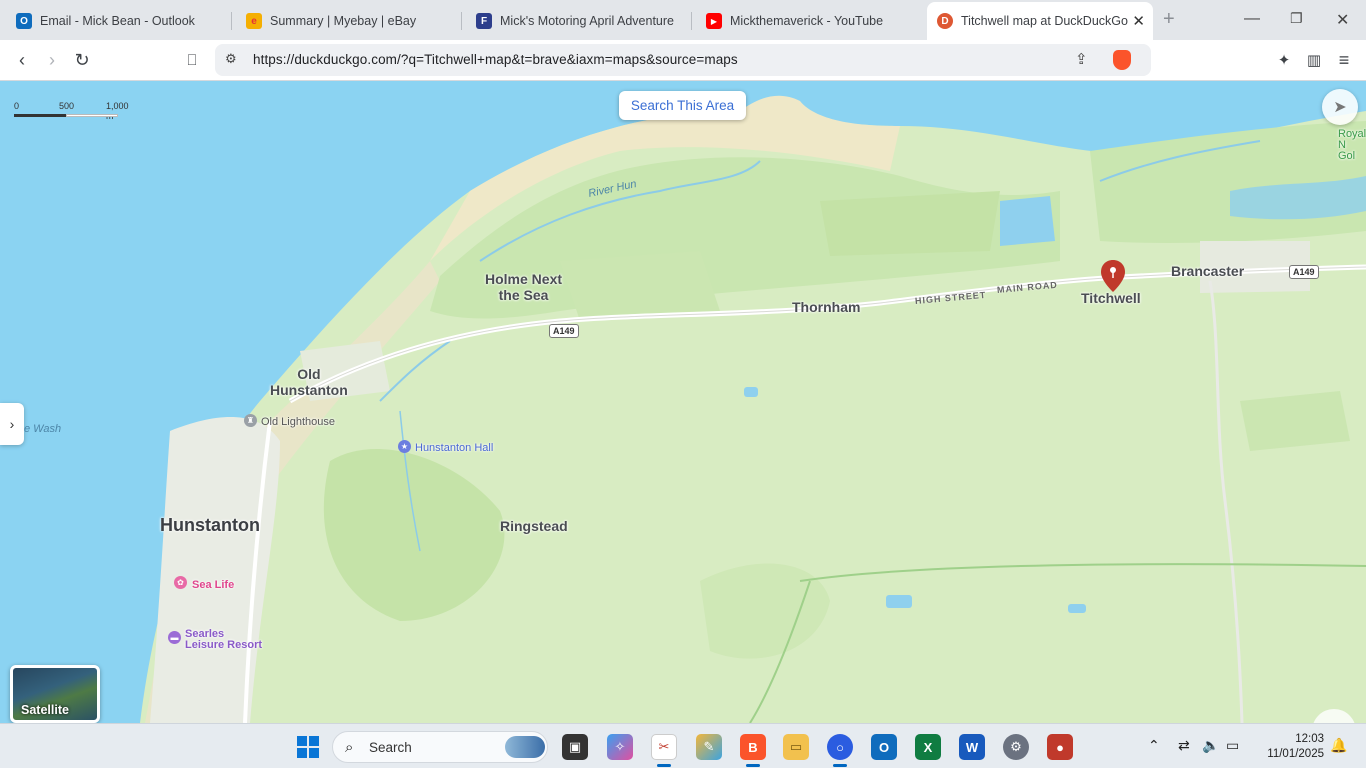 The image size is (1366, 768). I want to click on forward-icon: ›, so click(52, 60).